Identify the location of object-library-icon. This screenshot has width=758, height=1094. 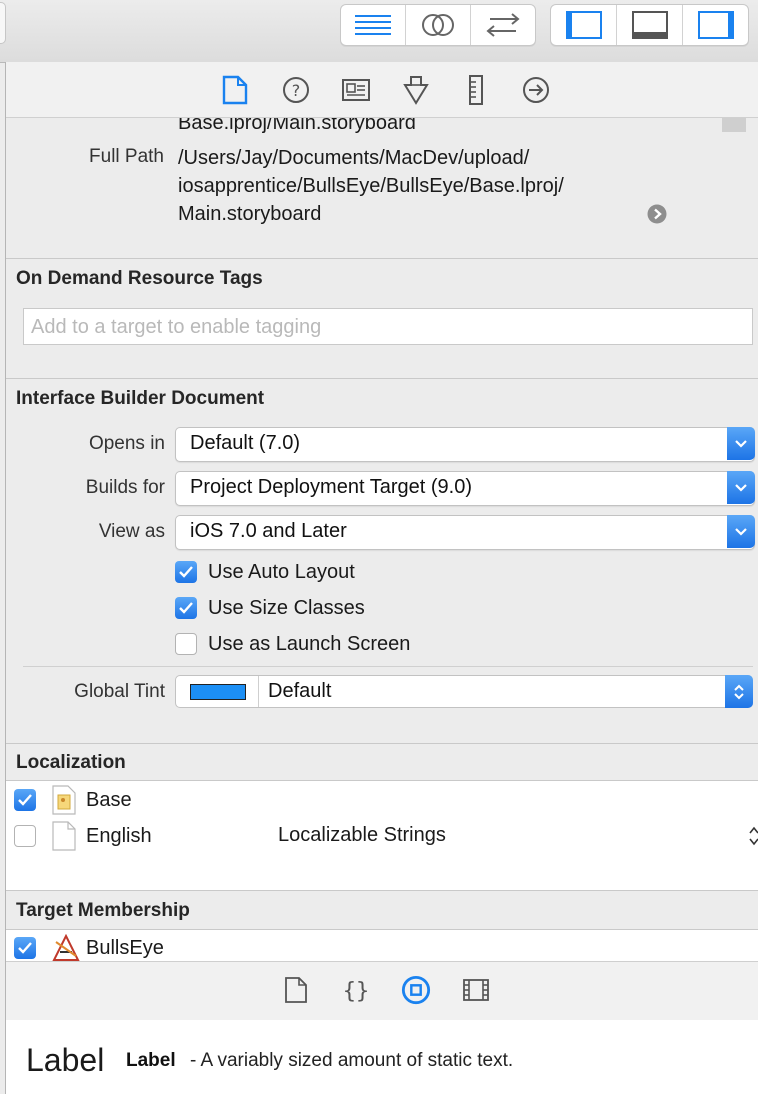
(416, 990).